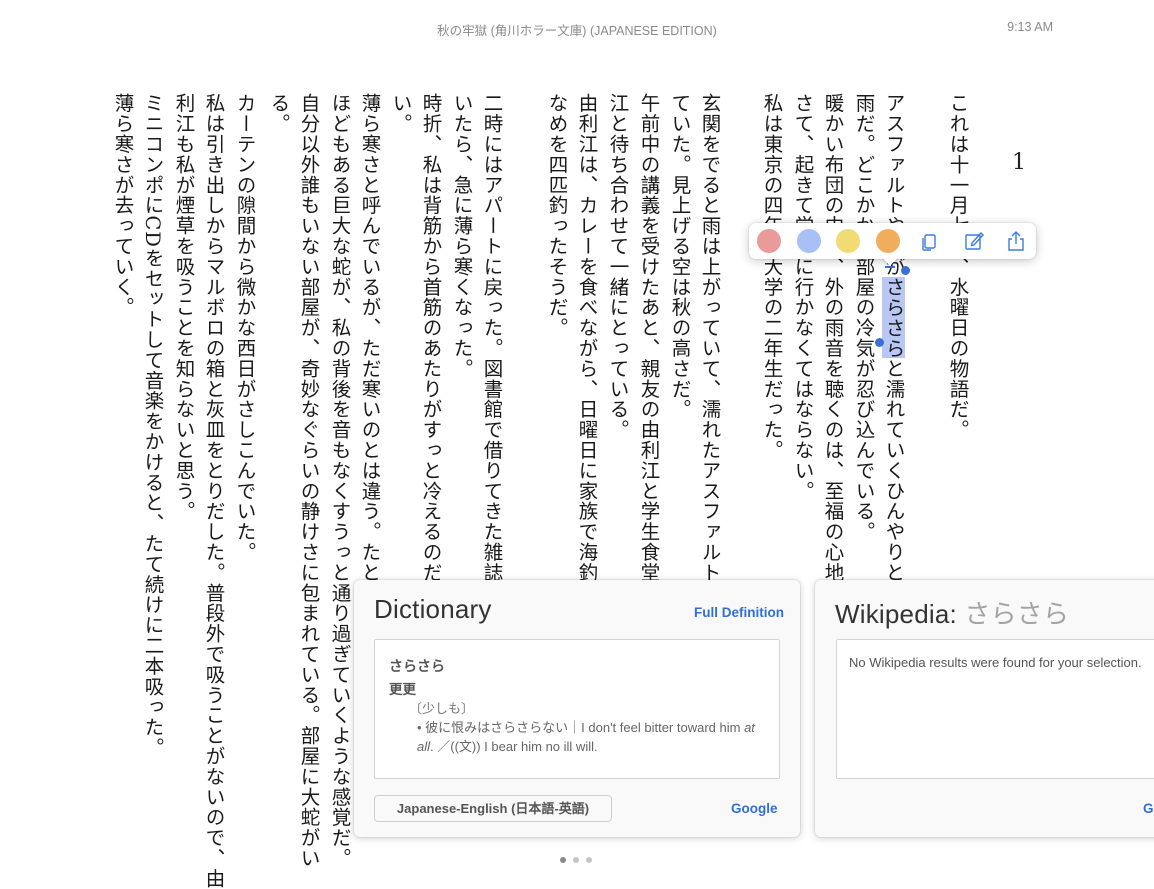 This screenshot has width=1154, height=889. Describe the element at coordinates (152, 425) in the screenshot. I see `text-line: ミニコンポにCDをセットして音楽をかけると、たて続けに二本吸った。` at that location.